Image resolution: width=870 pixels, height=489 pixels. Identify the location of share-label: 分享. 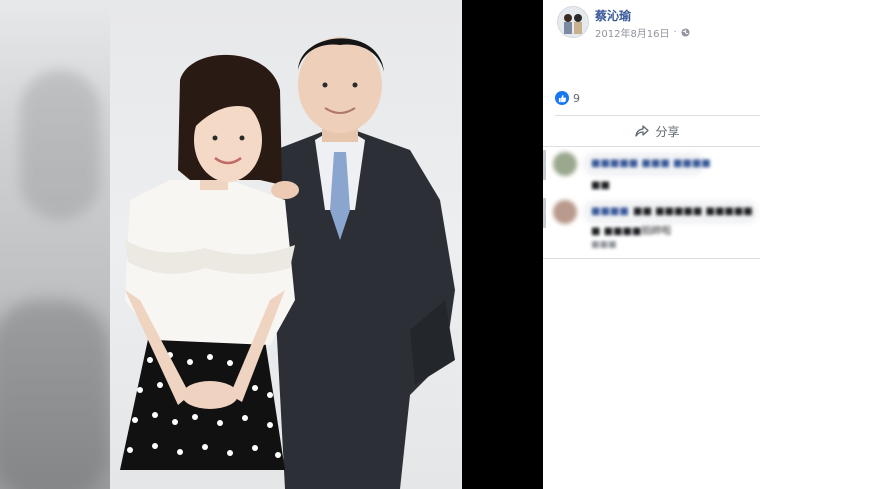
(667, 131).